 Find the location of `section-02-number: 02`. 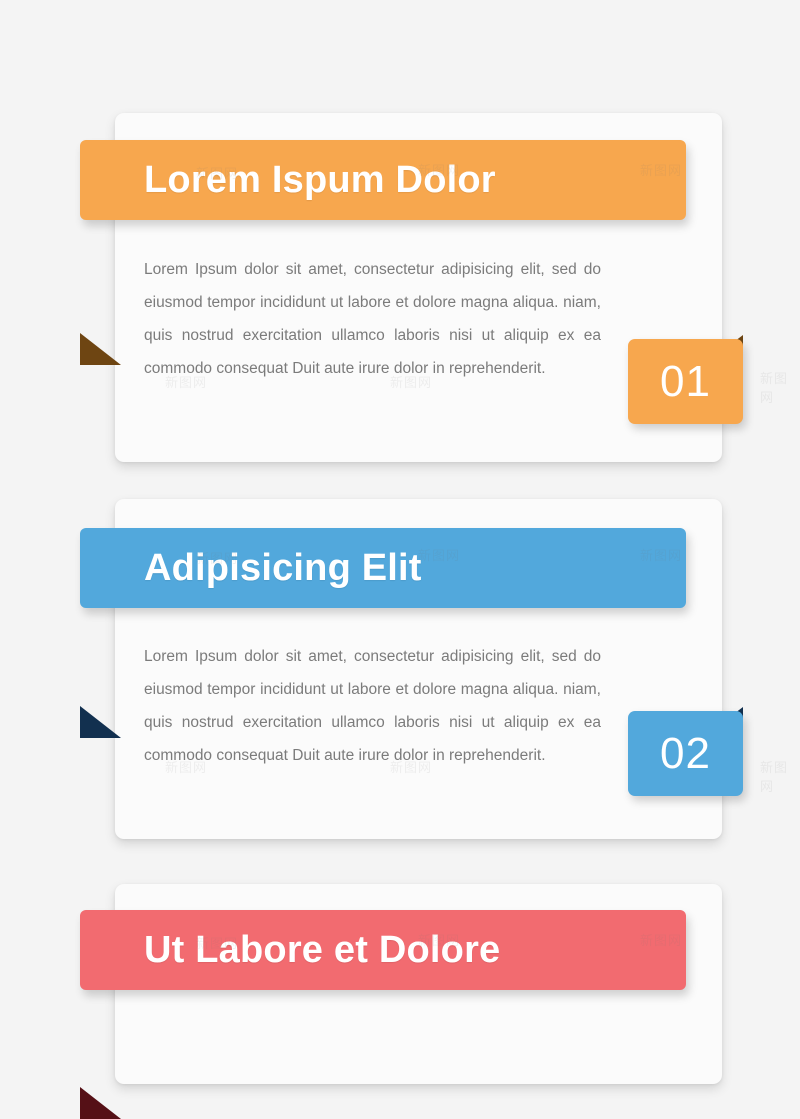

section-02-number: 02 is located at coordinates (685, 753).